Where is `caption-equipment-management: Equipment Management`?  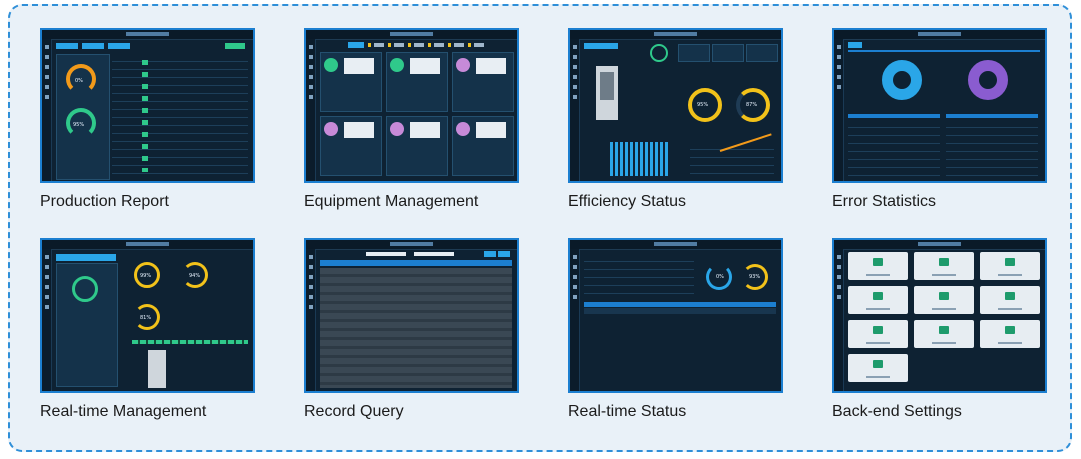 caption-equipment-management: Equipment Management is located at coordinates (391, 201).